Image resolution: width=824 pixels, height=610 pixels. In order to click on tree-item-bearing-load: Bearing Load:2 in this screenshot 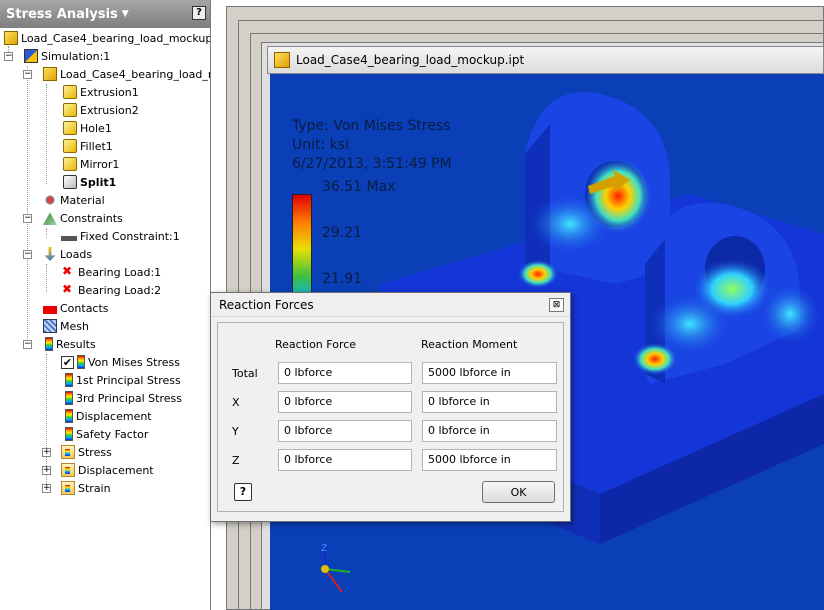, I will do `click(111, 290)`.